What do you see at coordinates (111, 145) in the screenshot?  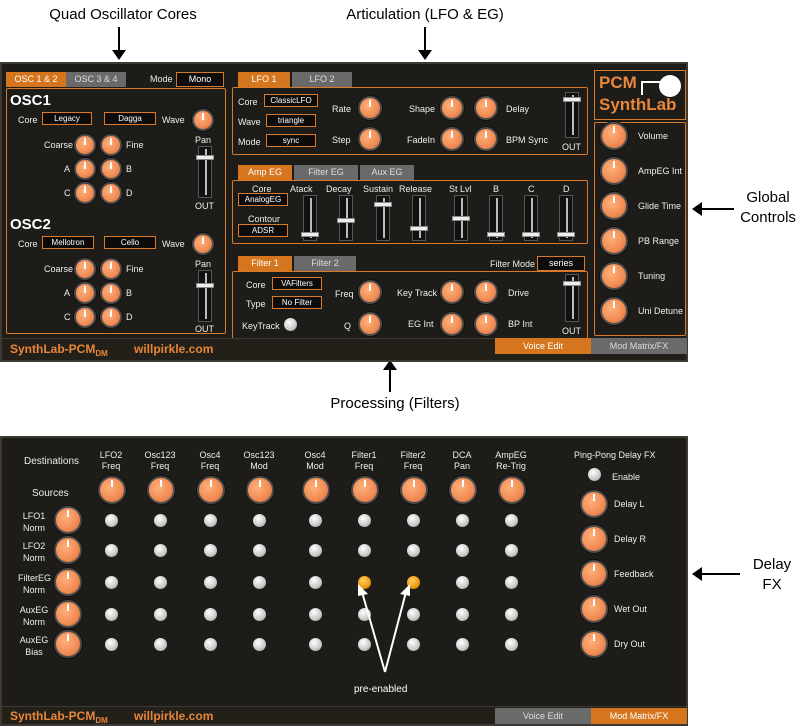 I see `osc1-fine-knob` at bounding box center [111, 145].